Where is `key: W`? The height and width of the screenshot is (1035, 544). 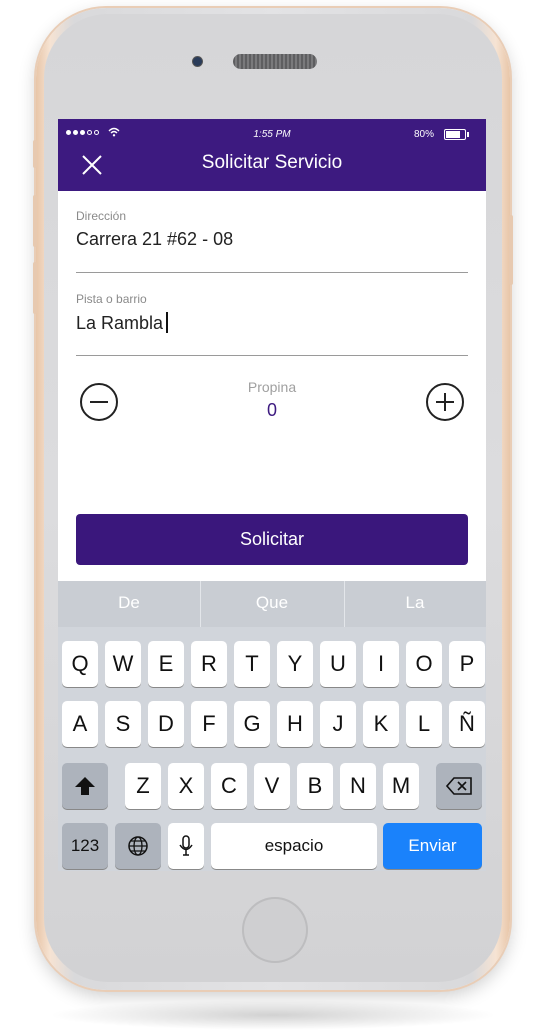 key: W is located at coordinates (123, 664).